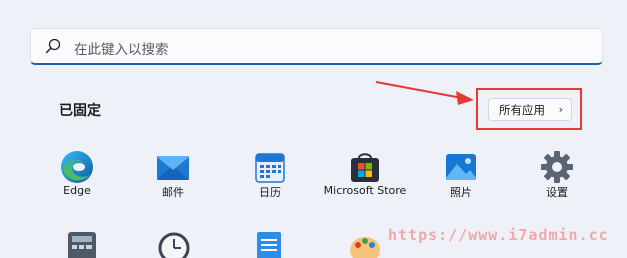 This screenshot has width=627, height=258. What do you see at coordinates (557, 192) in the screenshot?
I see `app-label: 设置` at bounding box center [557, 192].